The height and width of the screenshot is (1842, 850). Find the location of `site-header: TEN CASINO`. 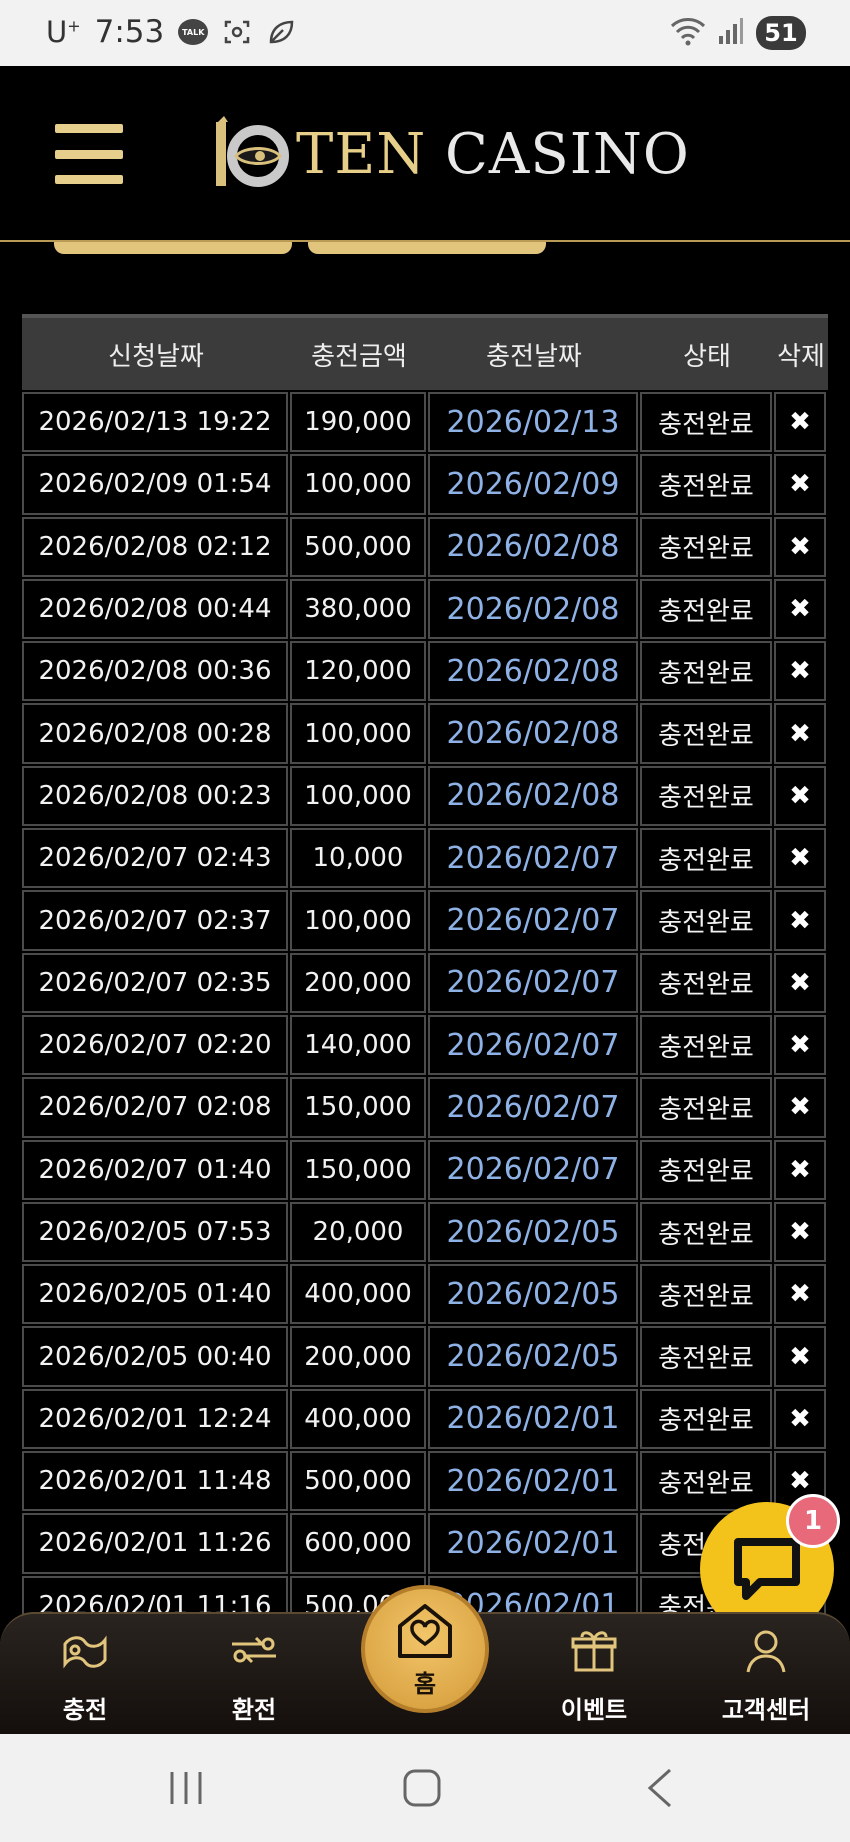

site-header: TEN CASINO is located at coordinates (425, 154).